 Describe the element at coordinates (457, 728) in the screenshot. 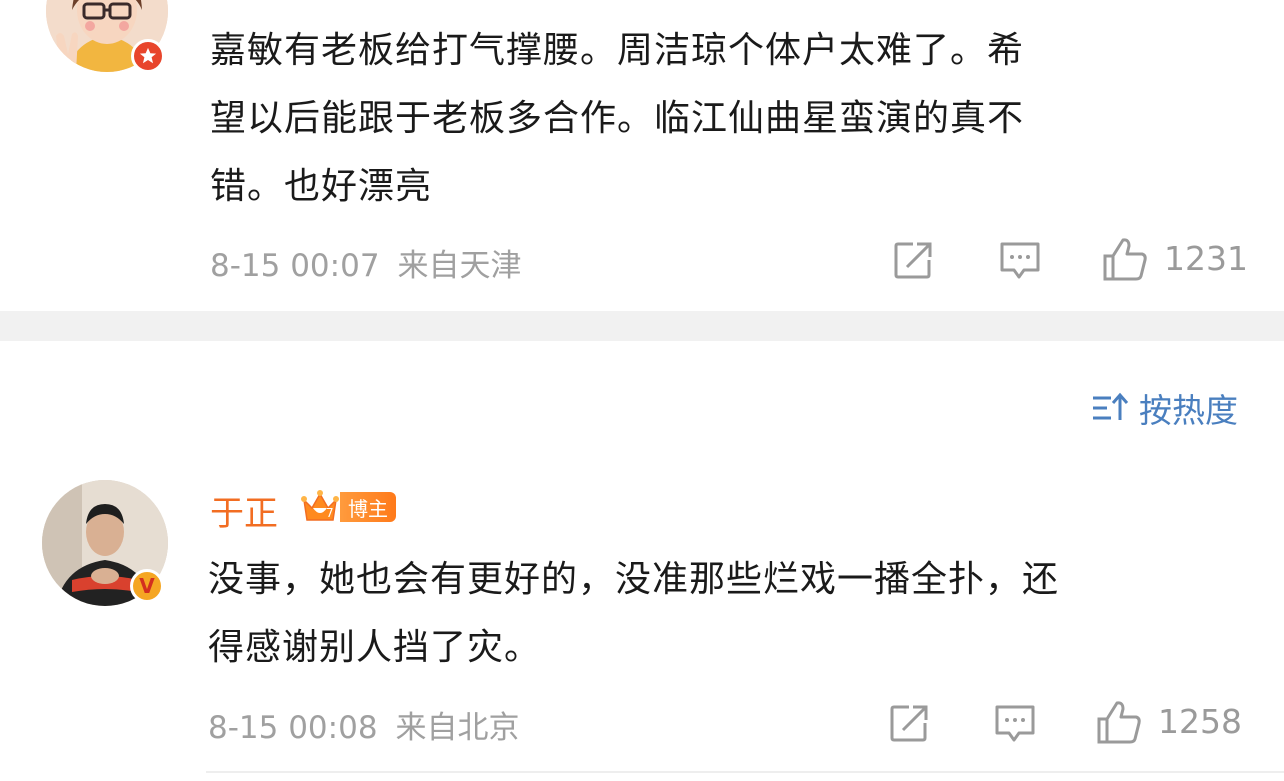

I see `comment-location: 来自北京` at that location.